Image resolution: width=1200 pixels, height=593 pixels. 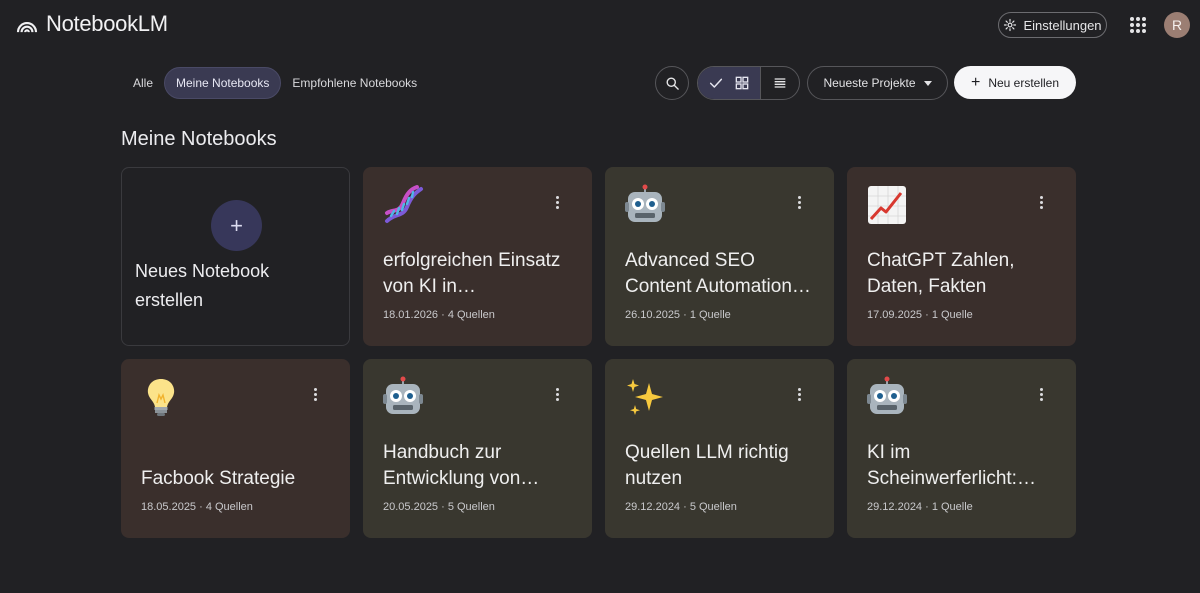 What do you see at coordinates (235, 256) in the screenshot?
I see `new-notebook-card: + Neues Notebook erstellen` at bounding box center [235, 256].